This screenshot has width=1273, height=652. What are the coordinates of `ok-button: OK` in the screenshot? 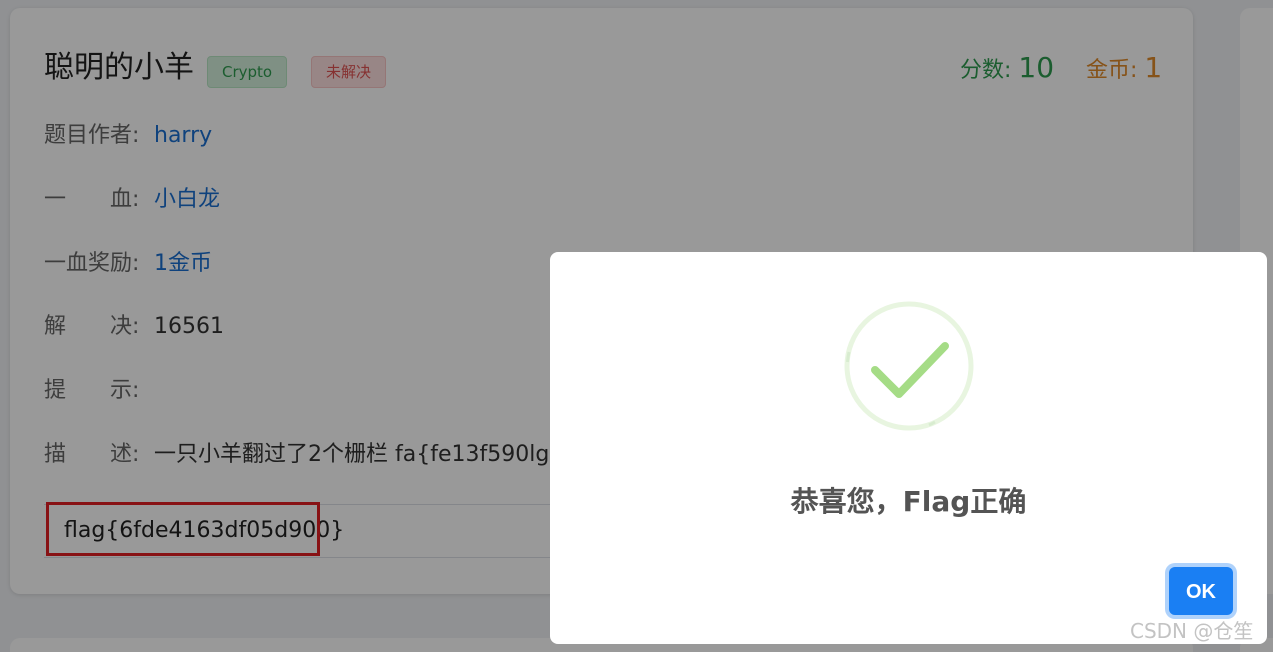 It's located at (1201, 591).